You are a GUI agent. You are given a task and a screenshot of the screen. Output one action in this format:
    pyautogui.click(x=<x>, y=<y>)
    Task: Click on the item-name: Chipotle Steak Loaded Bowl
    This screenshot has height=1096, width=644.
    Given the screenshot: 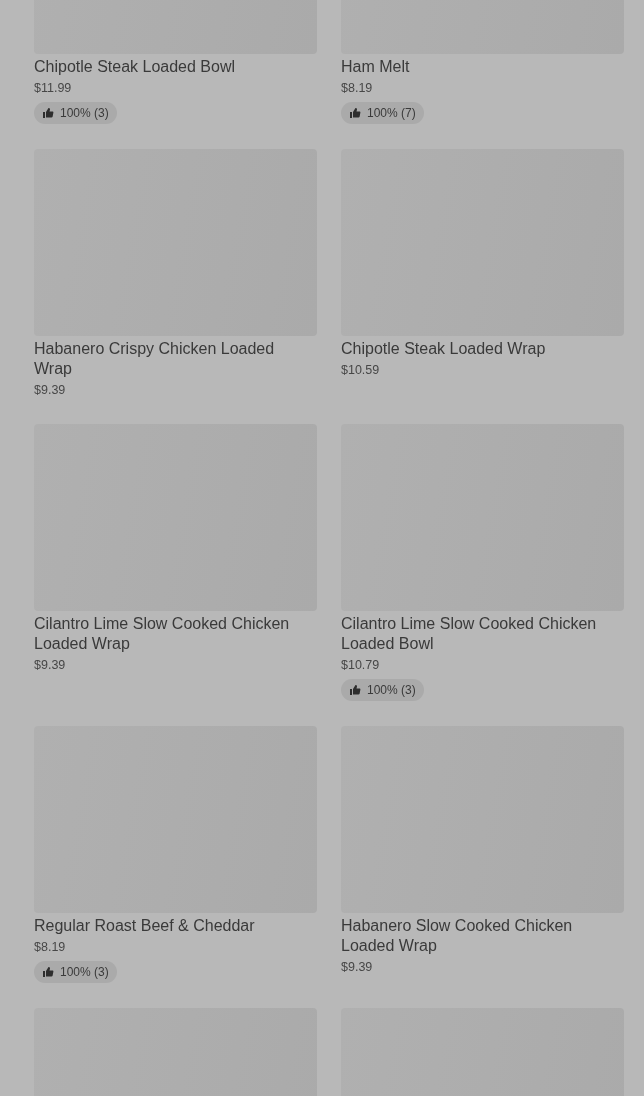 What is the action you would take?
    pyautogui.click(x=135, y=67)
    